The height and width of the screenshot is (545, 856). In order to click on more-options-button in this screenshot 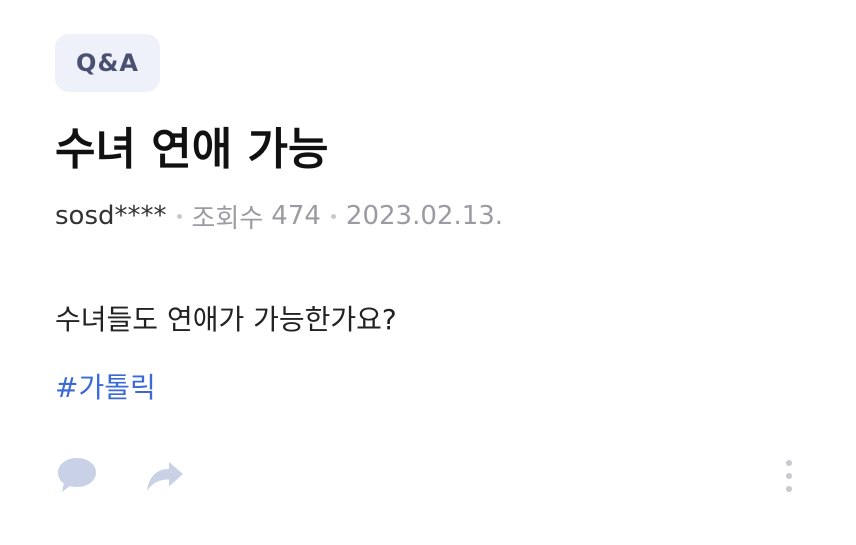, I will do `click(789, 476)`.